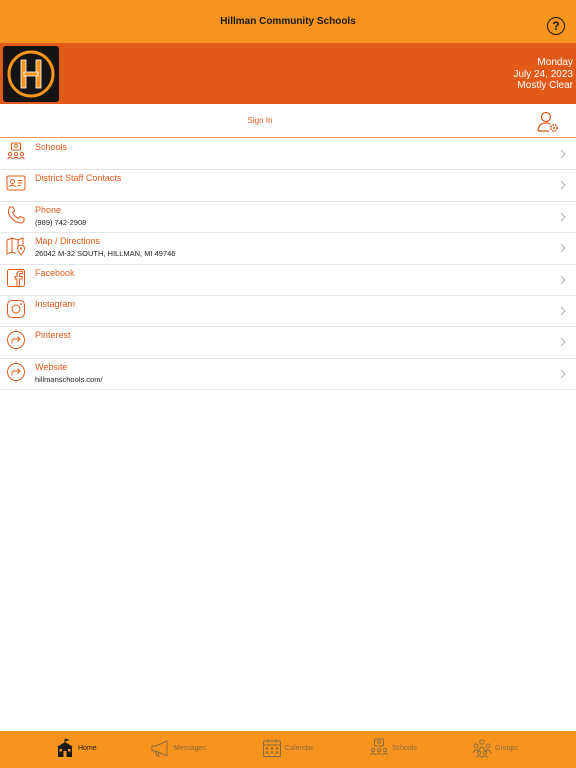  I want to click on tab-calendar: Calendar, so click(287, 748).